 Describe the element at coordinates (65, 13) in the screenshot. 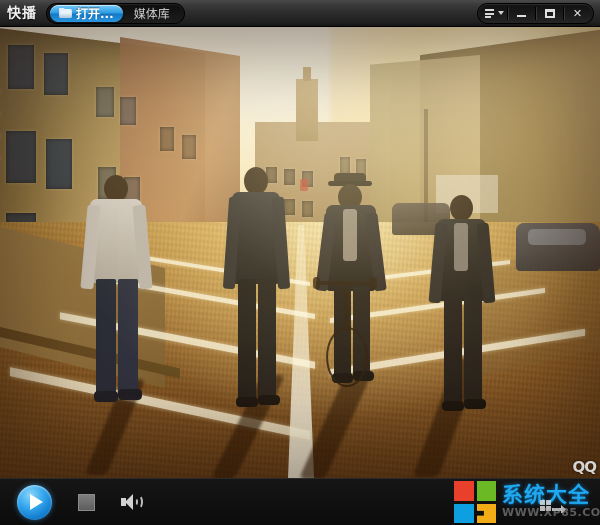

I see `folder-icon` at that location.